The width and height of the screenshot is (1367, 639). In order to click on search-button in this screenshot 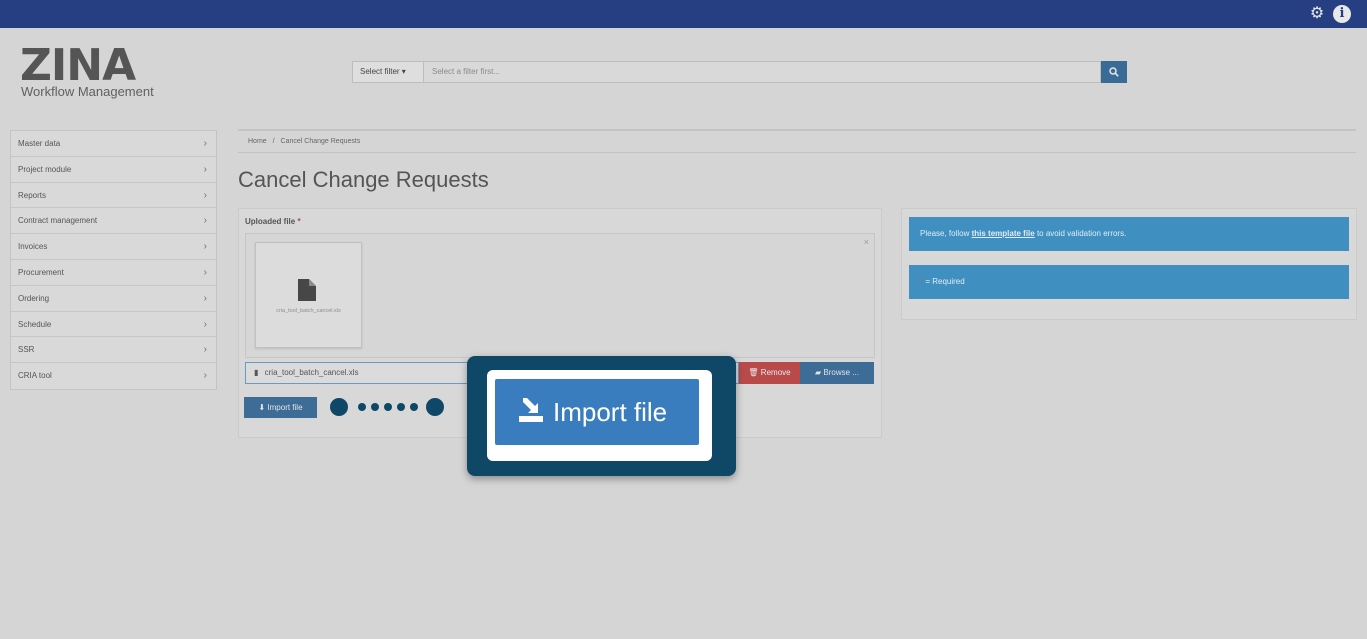, I will do `click(1114, 72)`.